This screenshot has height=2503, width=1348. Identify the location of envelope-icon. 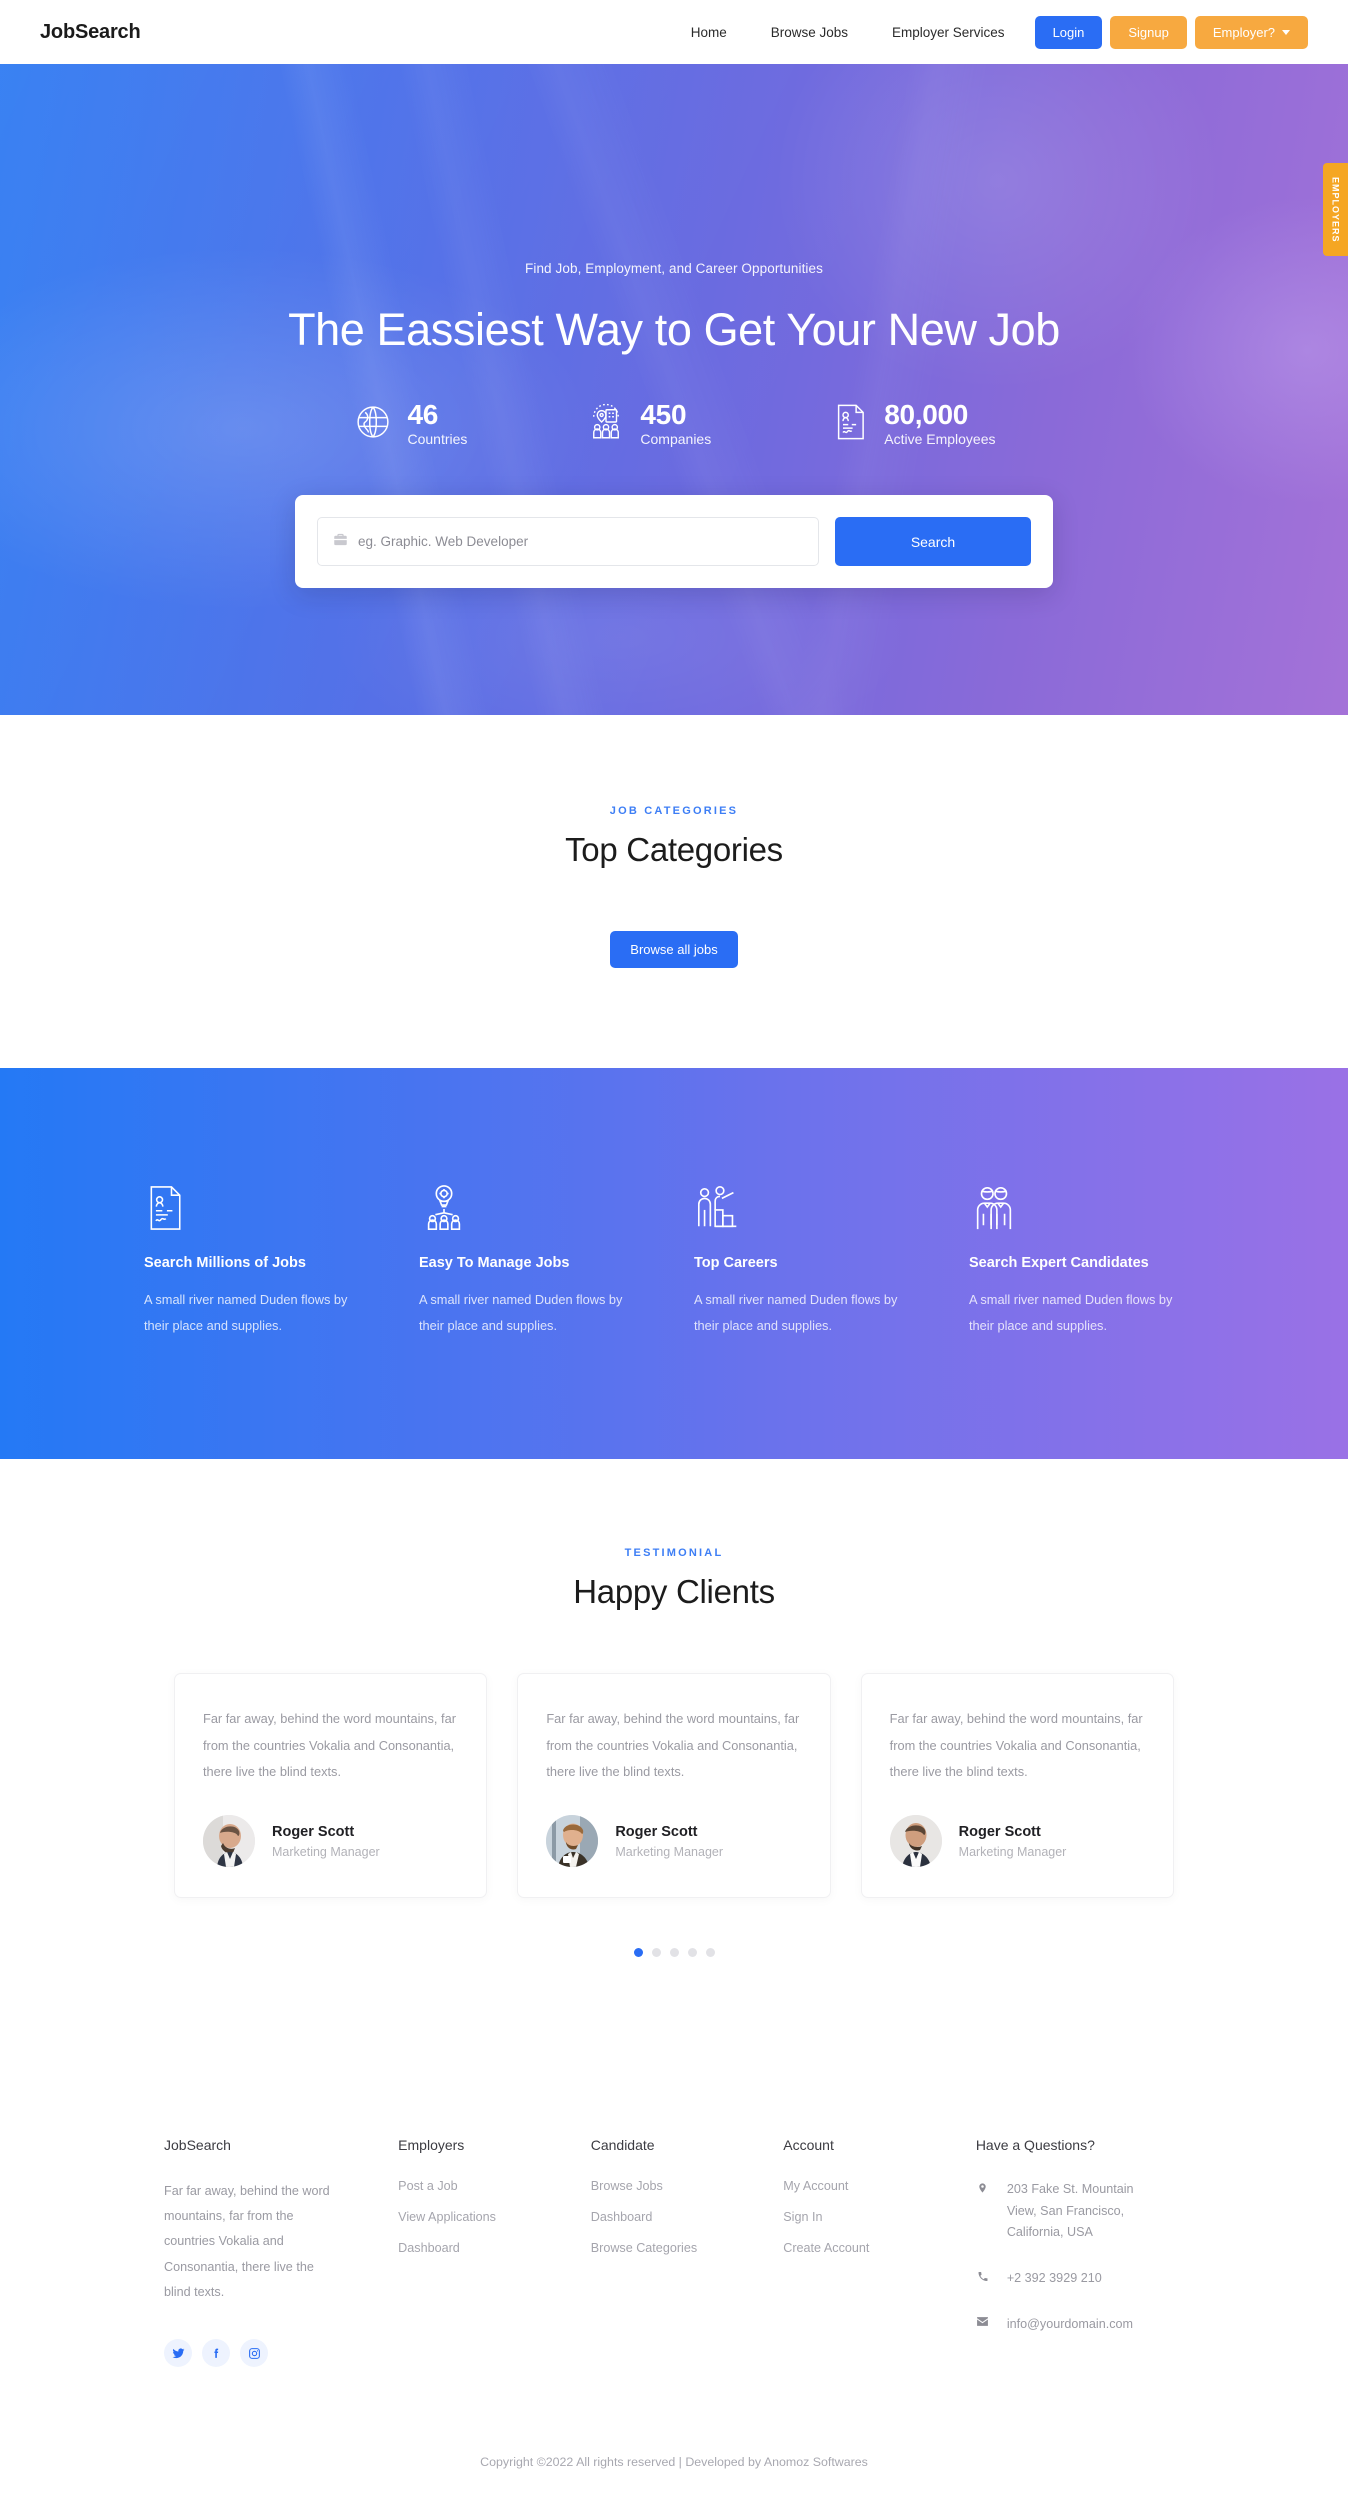
(983, 2320).